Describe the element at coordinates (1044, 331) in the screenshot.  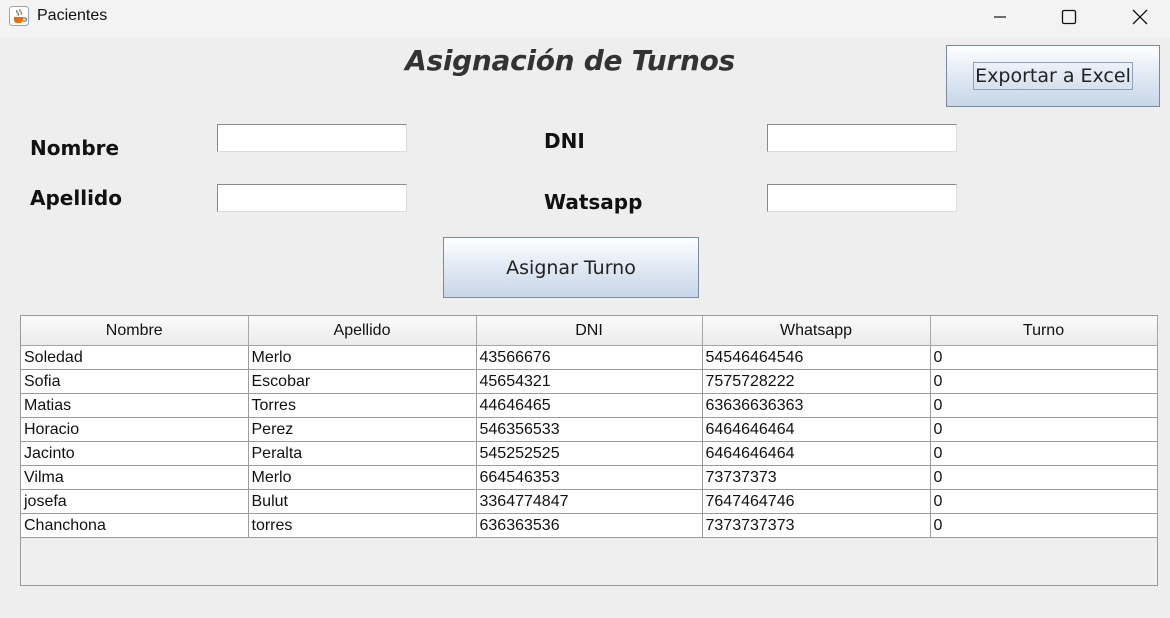
I see `column-header-turno: Turno` at that location.